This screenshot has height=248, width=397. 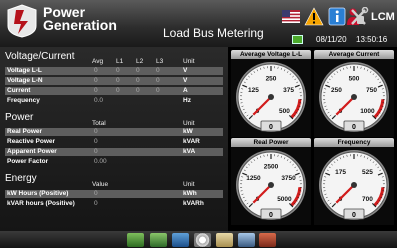 What do you see at coordinates (22, 21) in the screenshot?
I see `cummins-logo-icon` at bounding box center [22, 21].